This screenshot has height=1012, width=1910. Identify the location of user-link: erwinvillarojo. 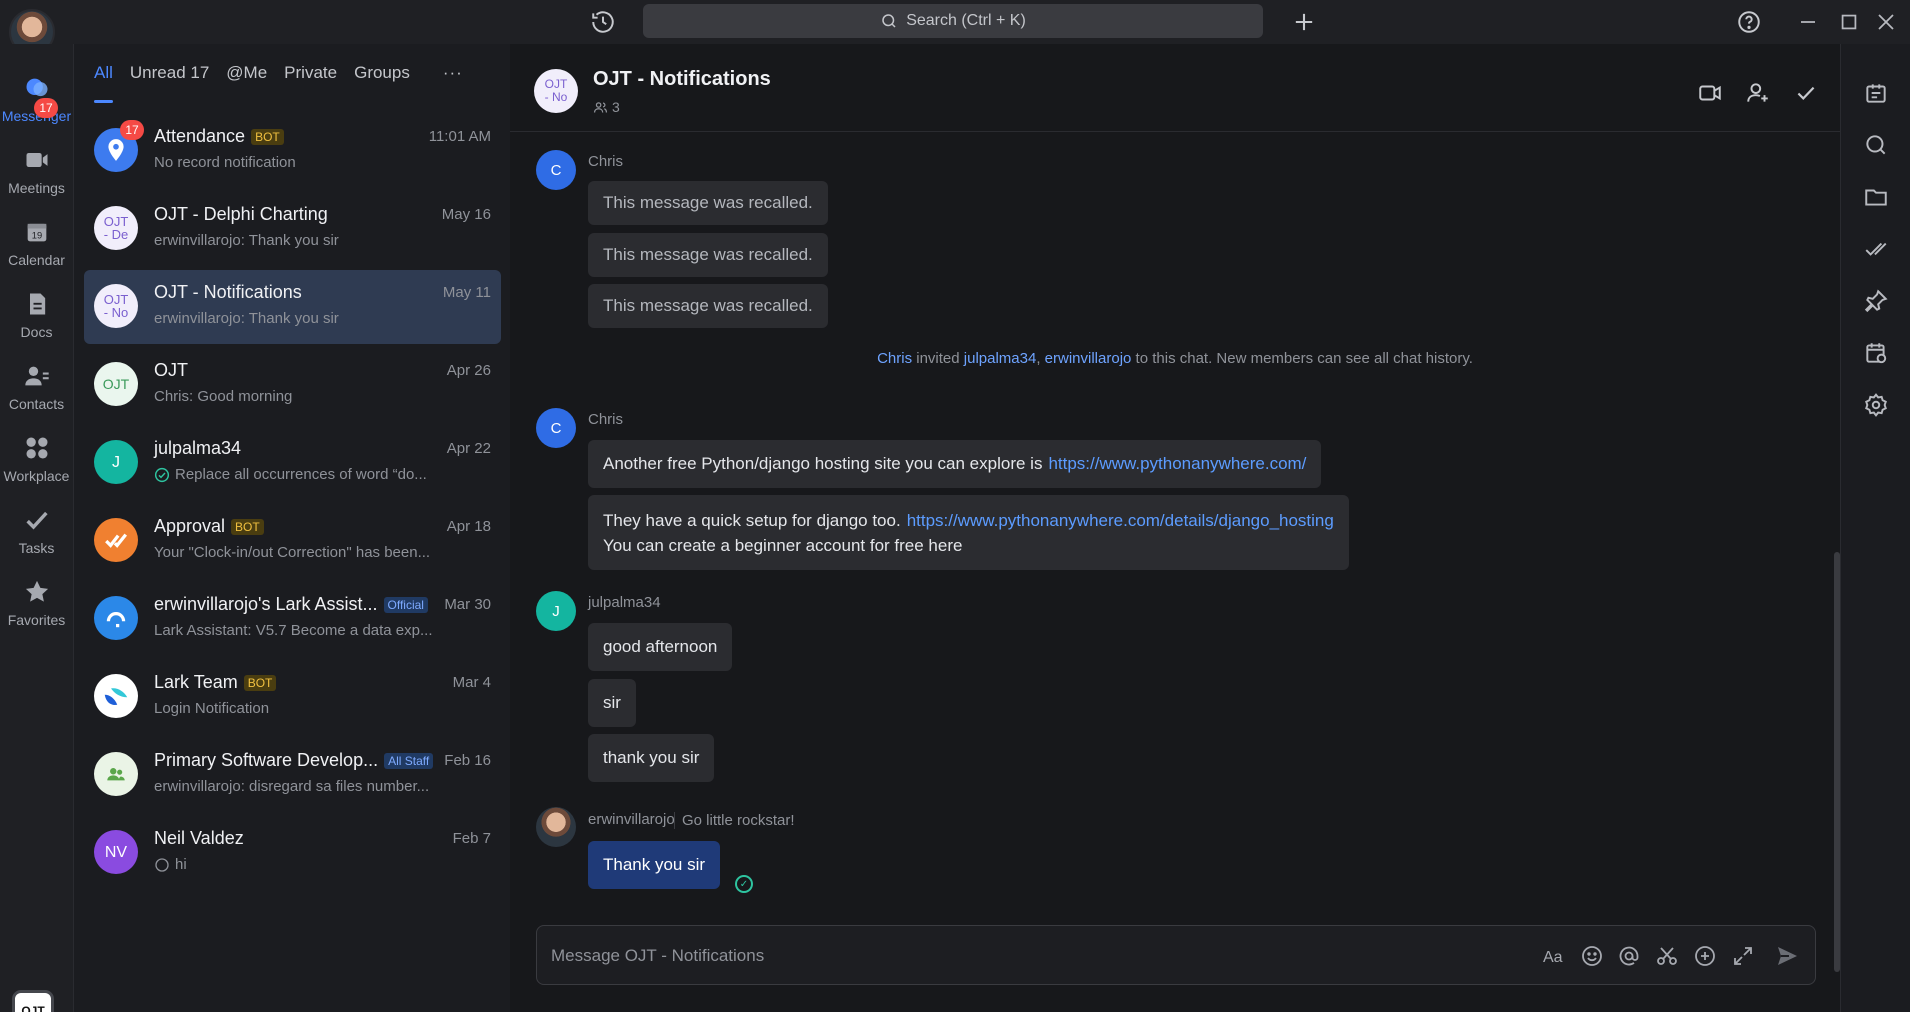
(1088, 358).